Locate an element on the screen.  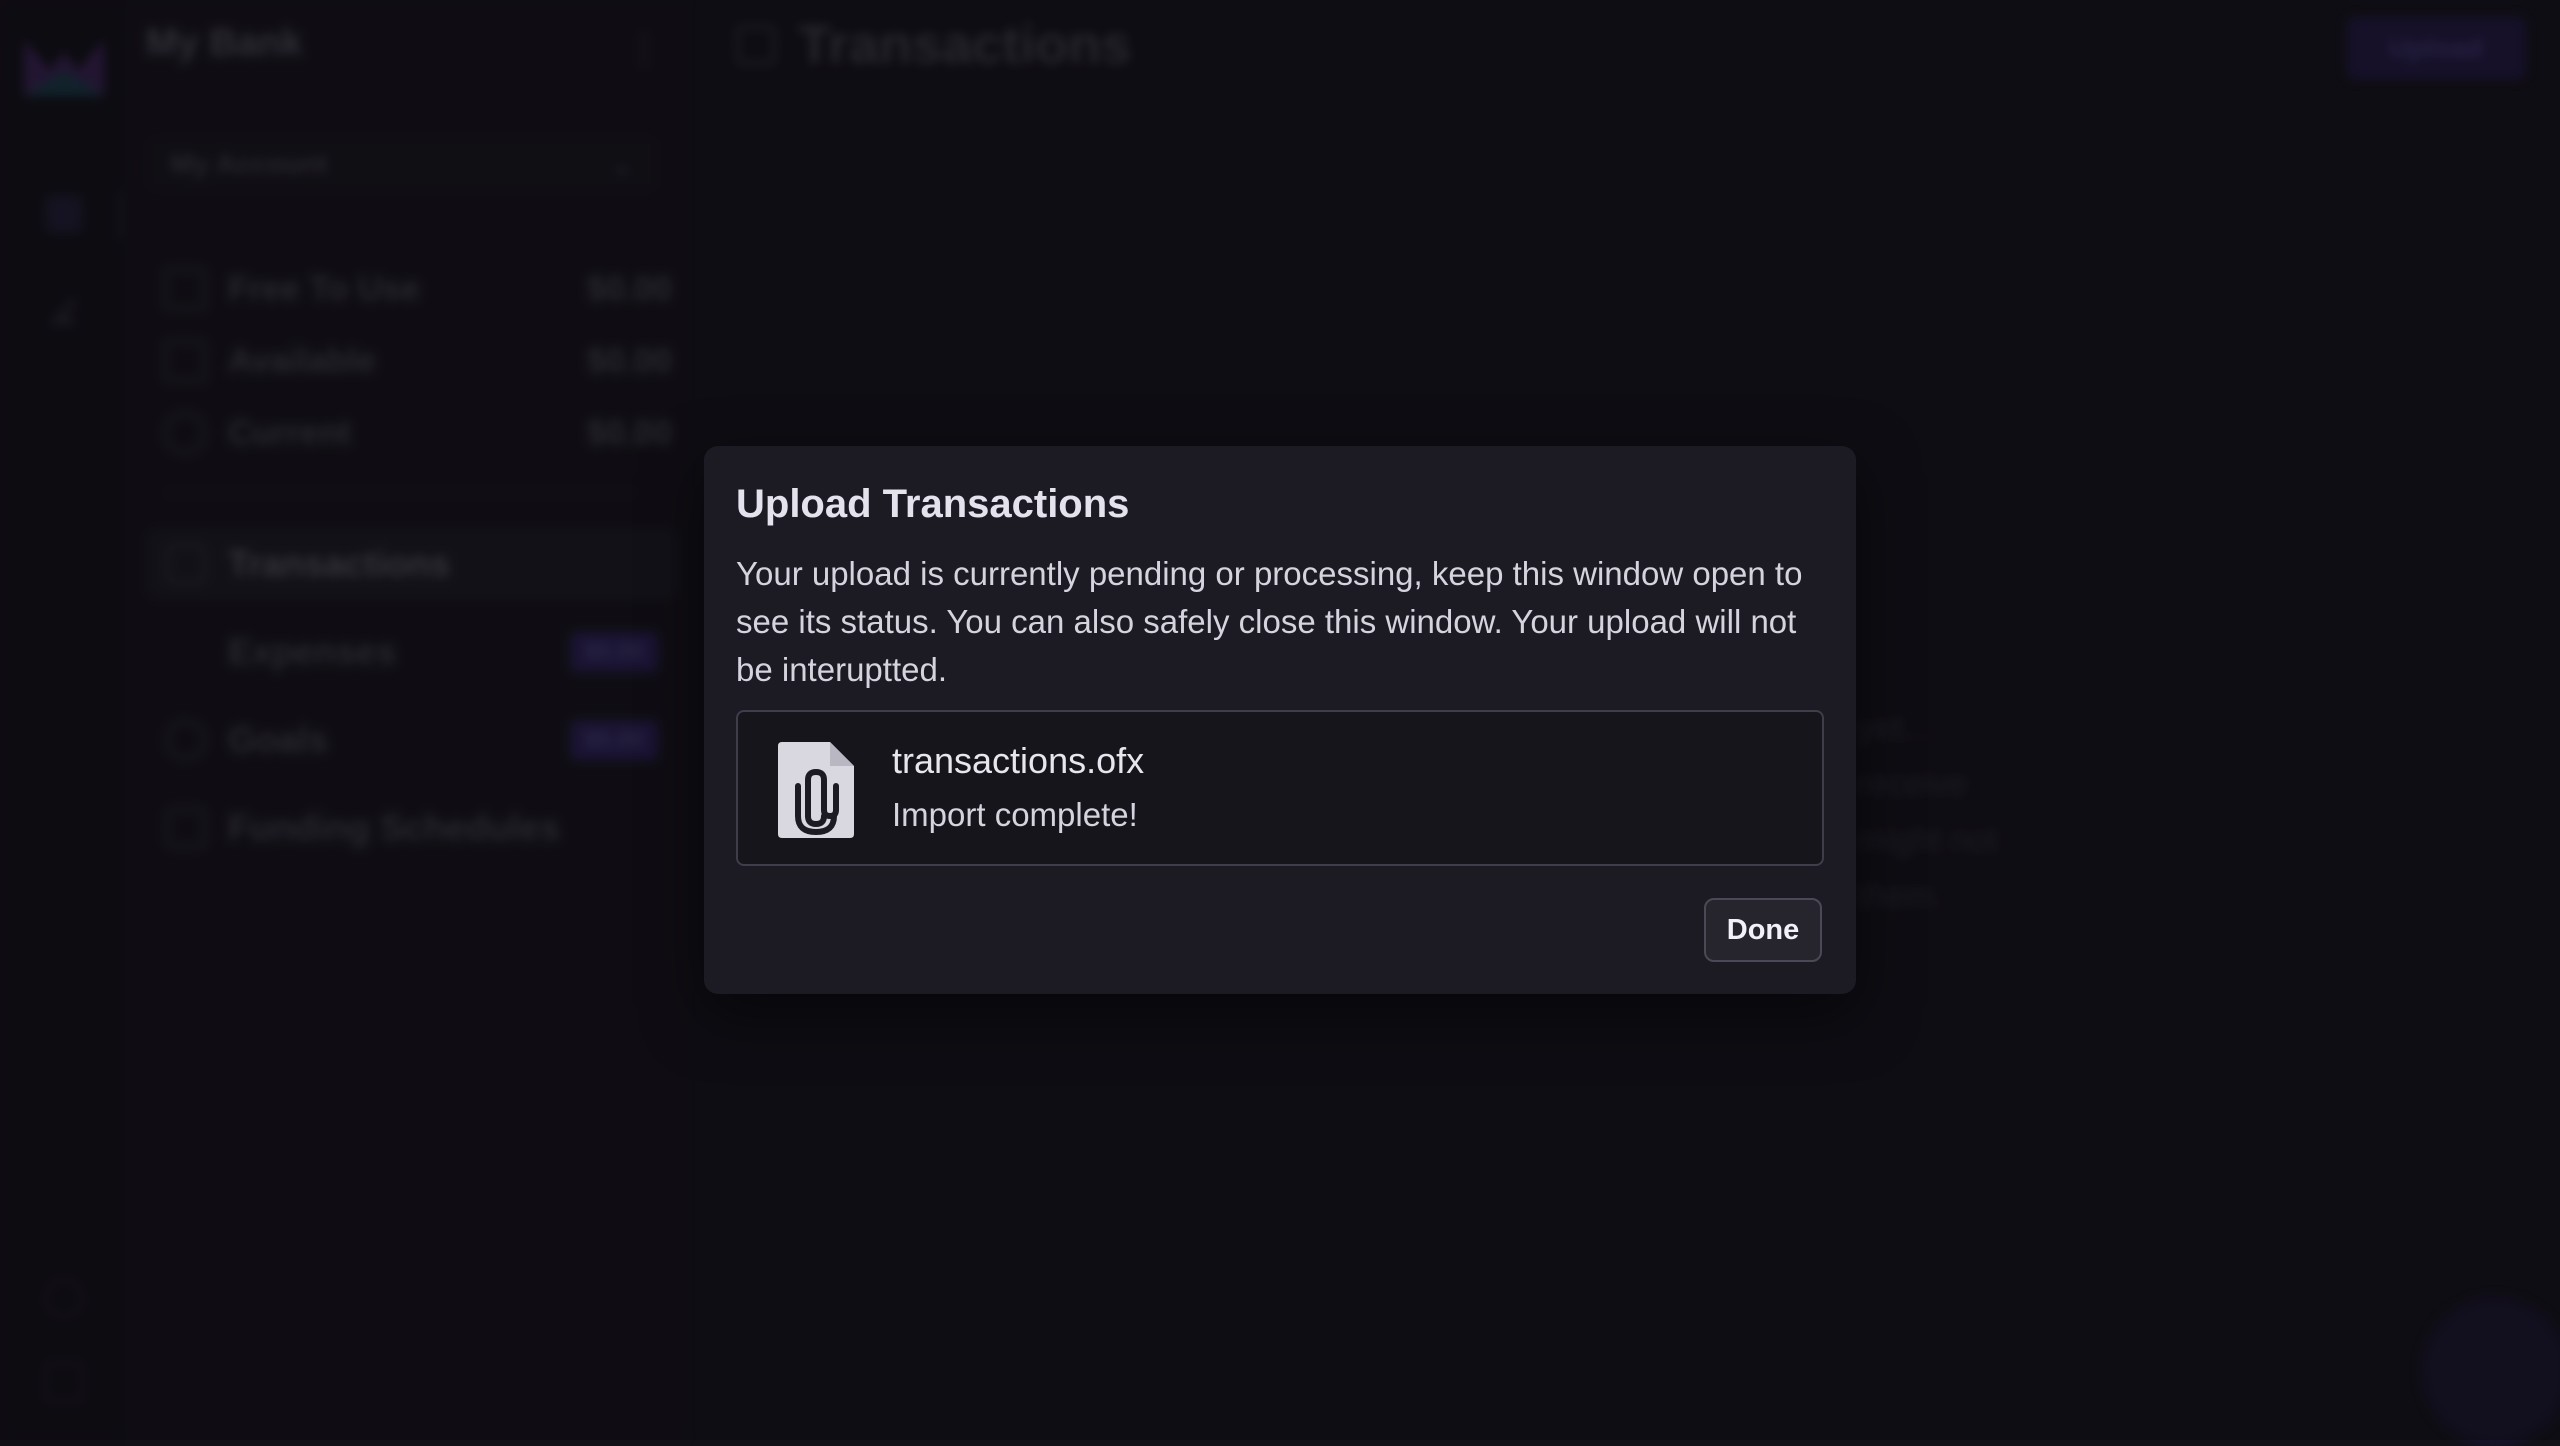
done-button: Done is located at coordinates (1763, 930).